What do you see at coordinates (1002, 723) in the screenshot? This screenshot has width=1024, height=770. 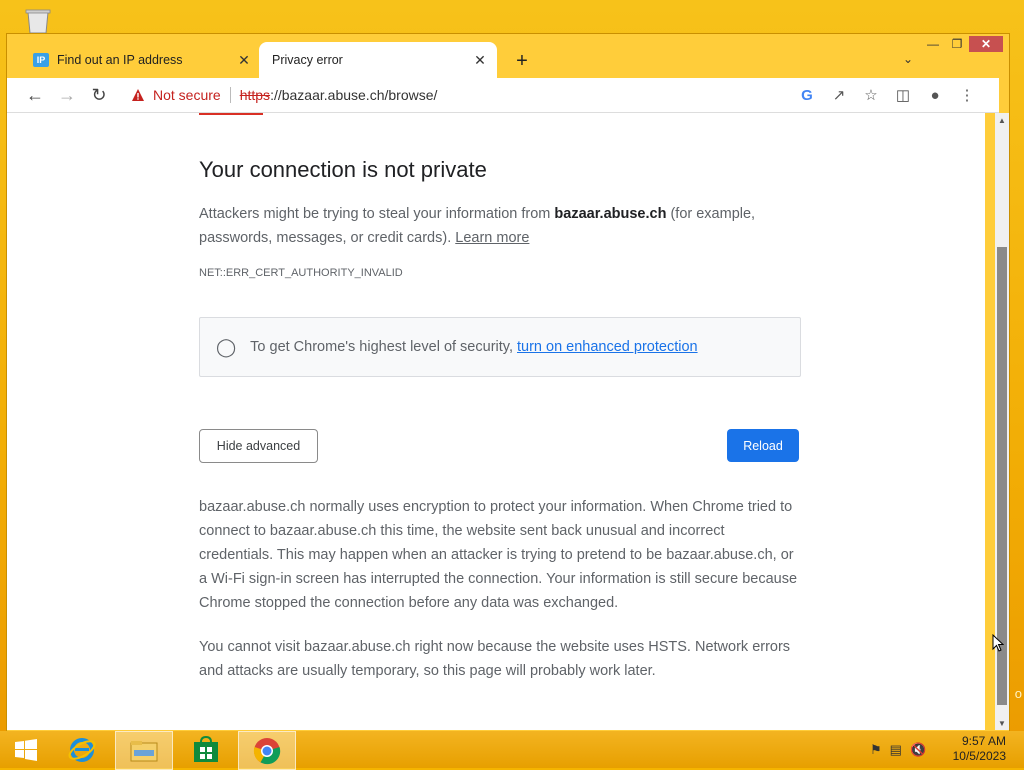 I see `scroll-down-icon: ▼` at bounding box center [1002, 723].